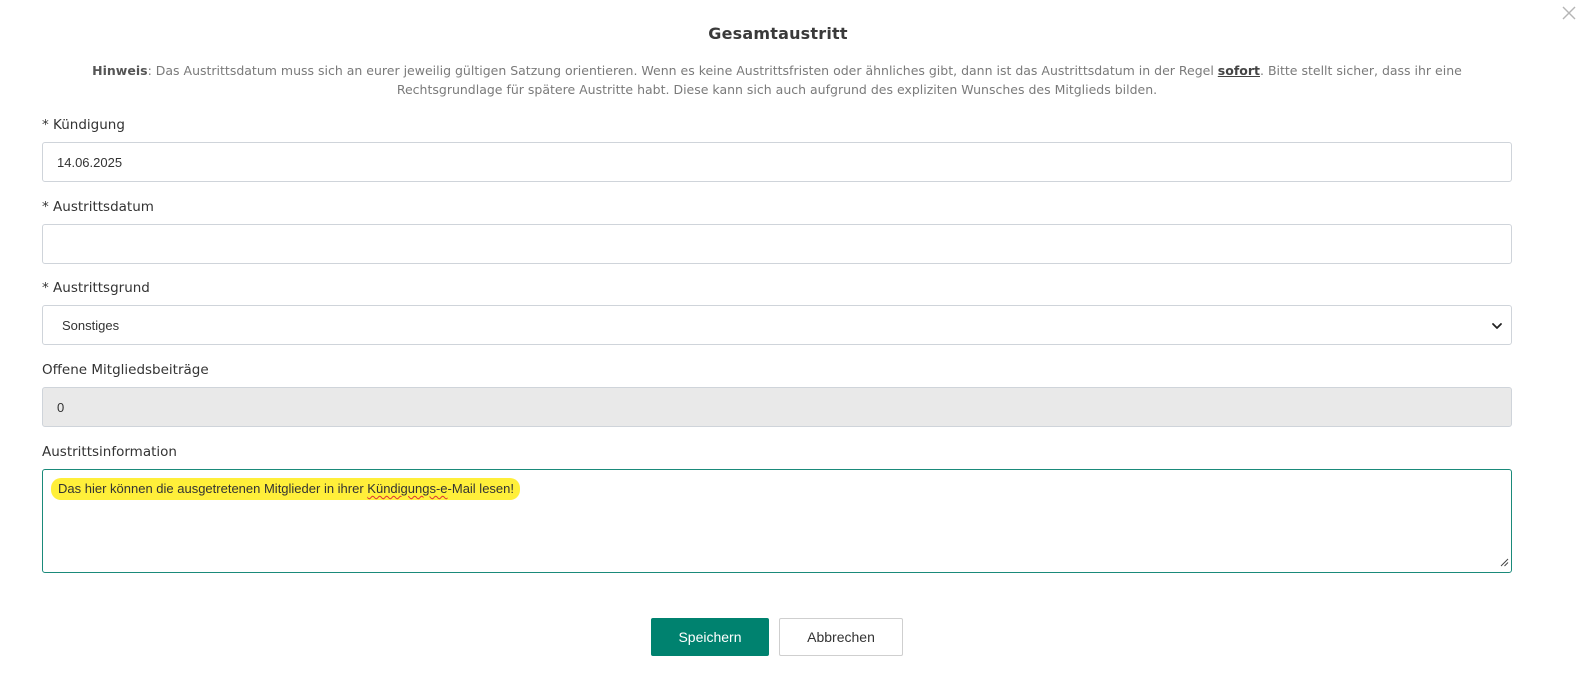  I want to click on austrittsgrund-select: Sonstiges, so click(777, 325).